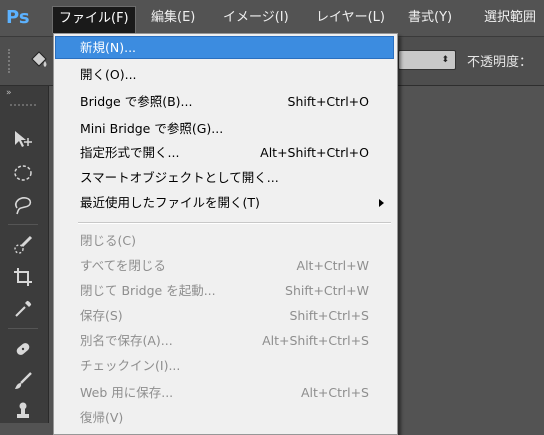 This screenshot has width=544, height=435. What do you see at coordinates (327, 290) in the screenshot?
I see `menu-item-shortcut: Shift+Ctrl+W` at bounding box center [327, 290].